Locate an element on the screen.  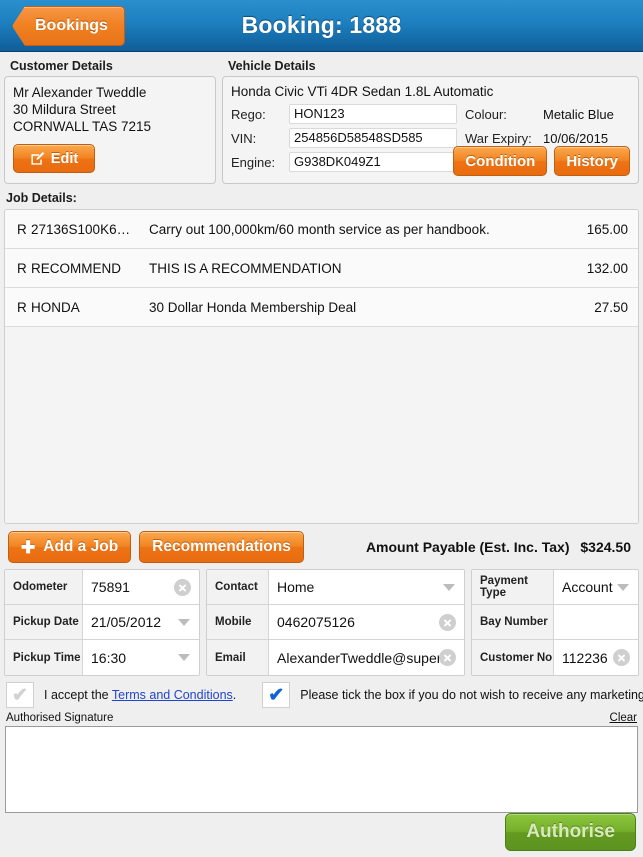
mobile-input: 0462075126 is located at coordinates (354, 622).